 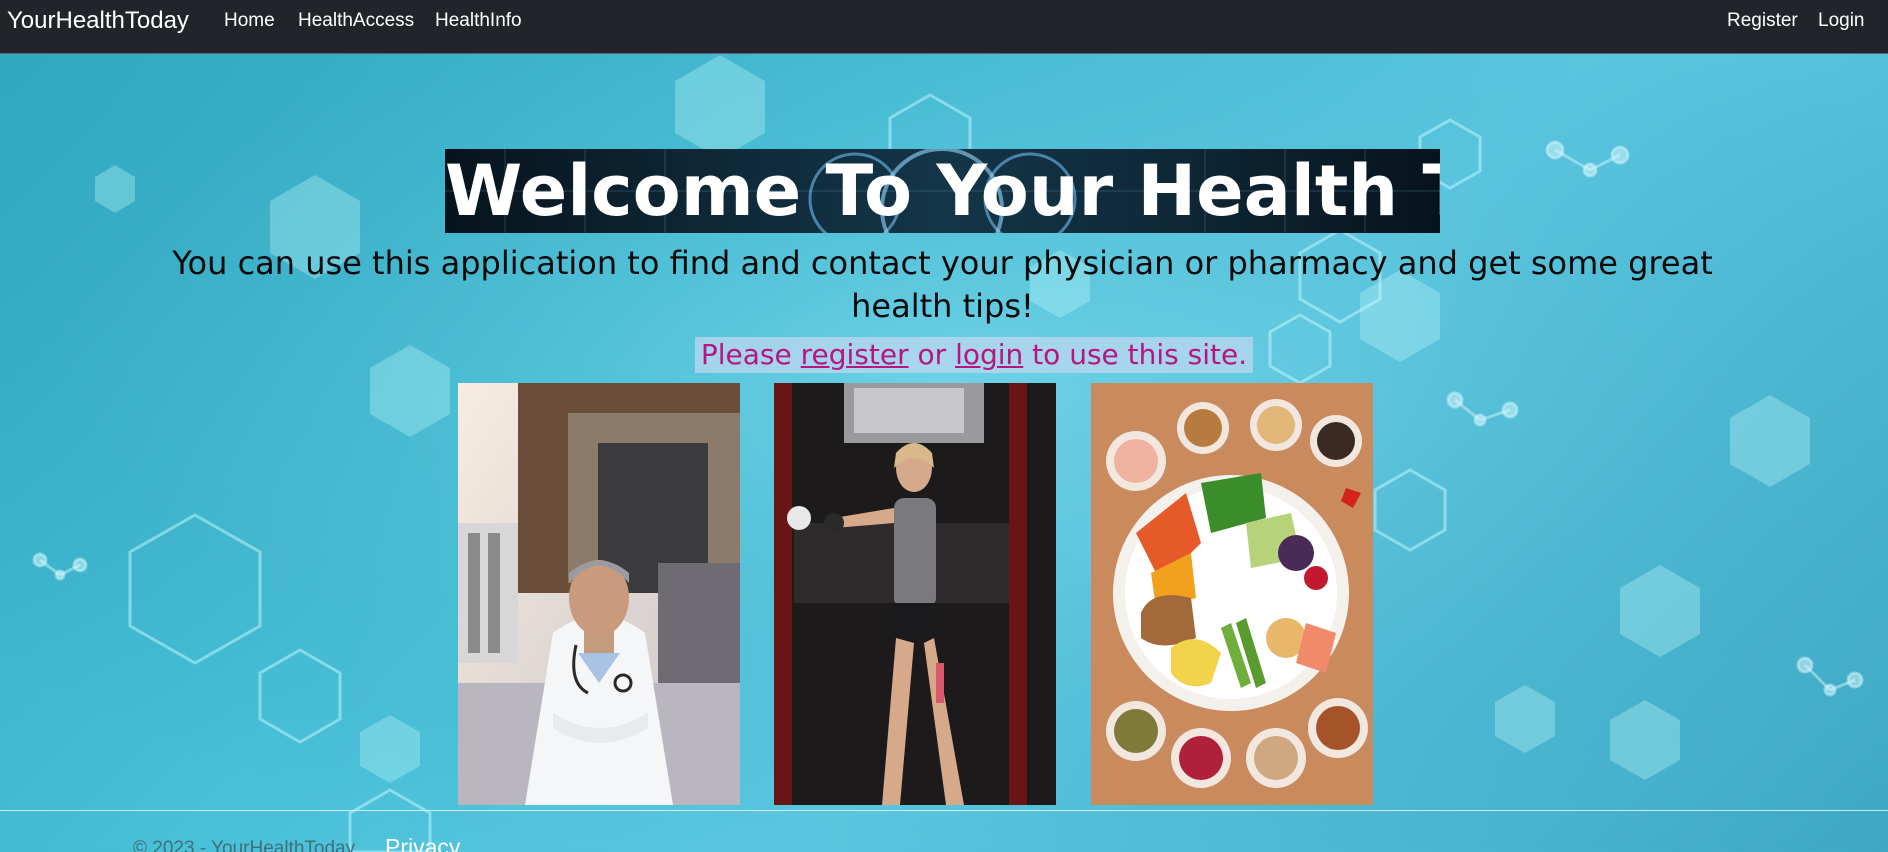 What do you see at coordinates (1135, 354) in the screenshot?
I see `cta-suffix-text: to use this site.` at bounding box center [1135, 354].